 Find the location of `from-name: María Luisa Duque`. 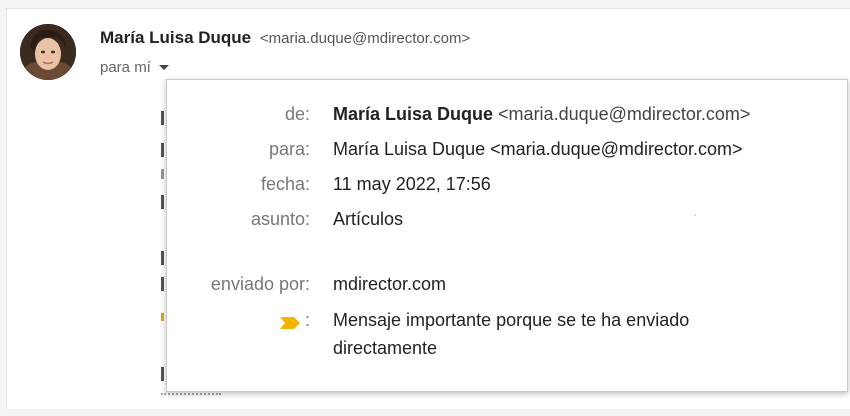

from-name: María Luisa Duque is located at coordinates (413, 114).